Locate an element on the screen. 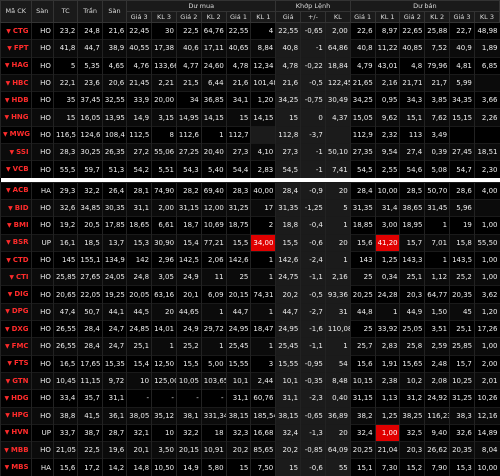 The width and height of the screenshot is (500, 476). header-symbol: Mã CK is located at coordinates (16, 11).